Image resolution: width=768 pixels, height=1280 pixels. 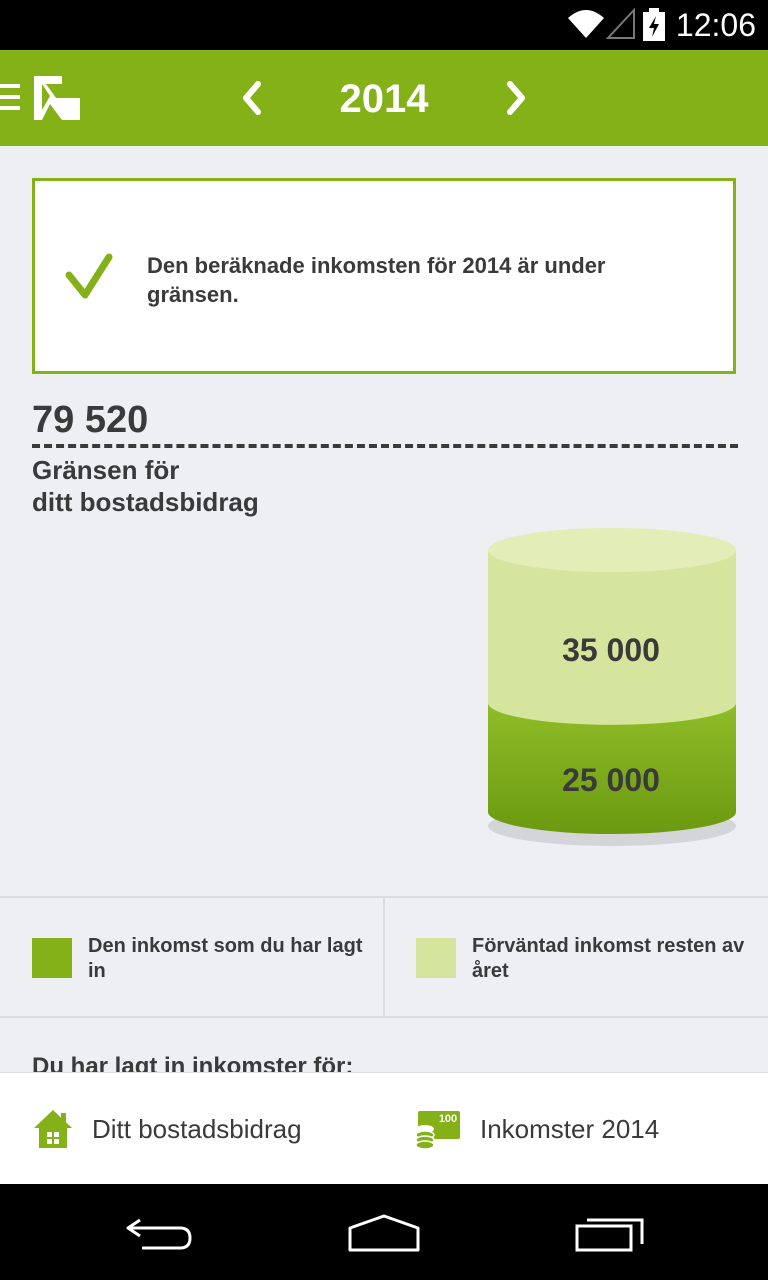 What do you see at coordinates (57, 98) in the screenshot?
I see `logo-icon` at bounding box center [57, 98].